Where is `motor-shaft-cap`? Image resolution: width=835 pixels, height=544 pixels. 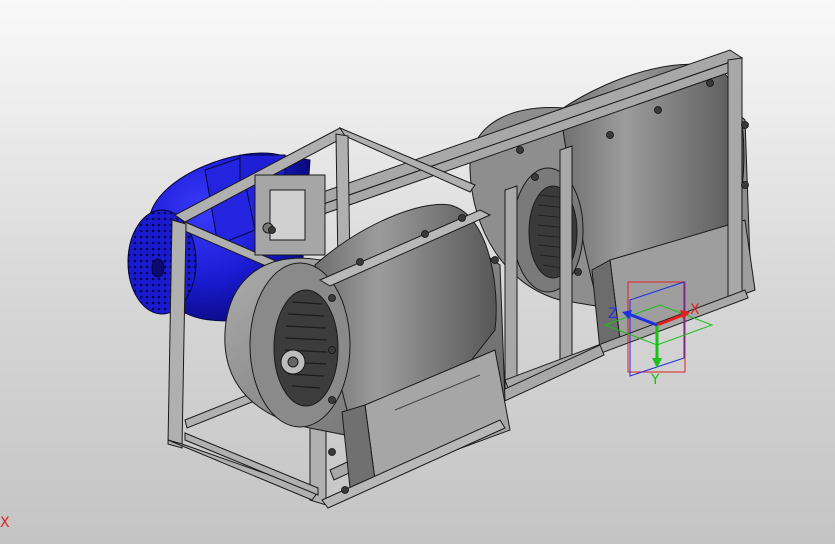
motor-shaft-cap is located at coordinates (158, 268).